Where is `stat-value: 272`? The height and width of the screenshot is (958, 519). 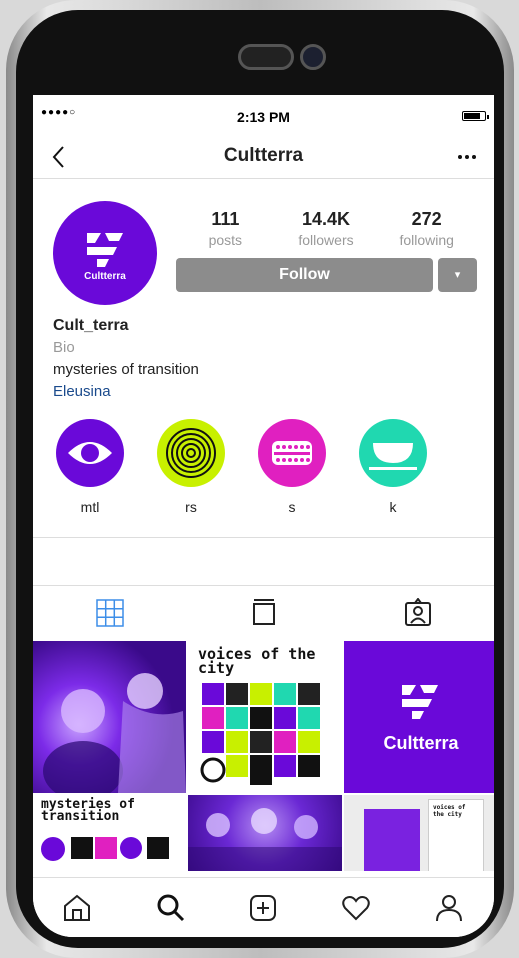
stat-value: 272 is located at coordinates (426, 219).